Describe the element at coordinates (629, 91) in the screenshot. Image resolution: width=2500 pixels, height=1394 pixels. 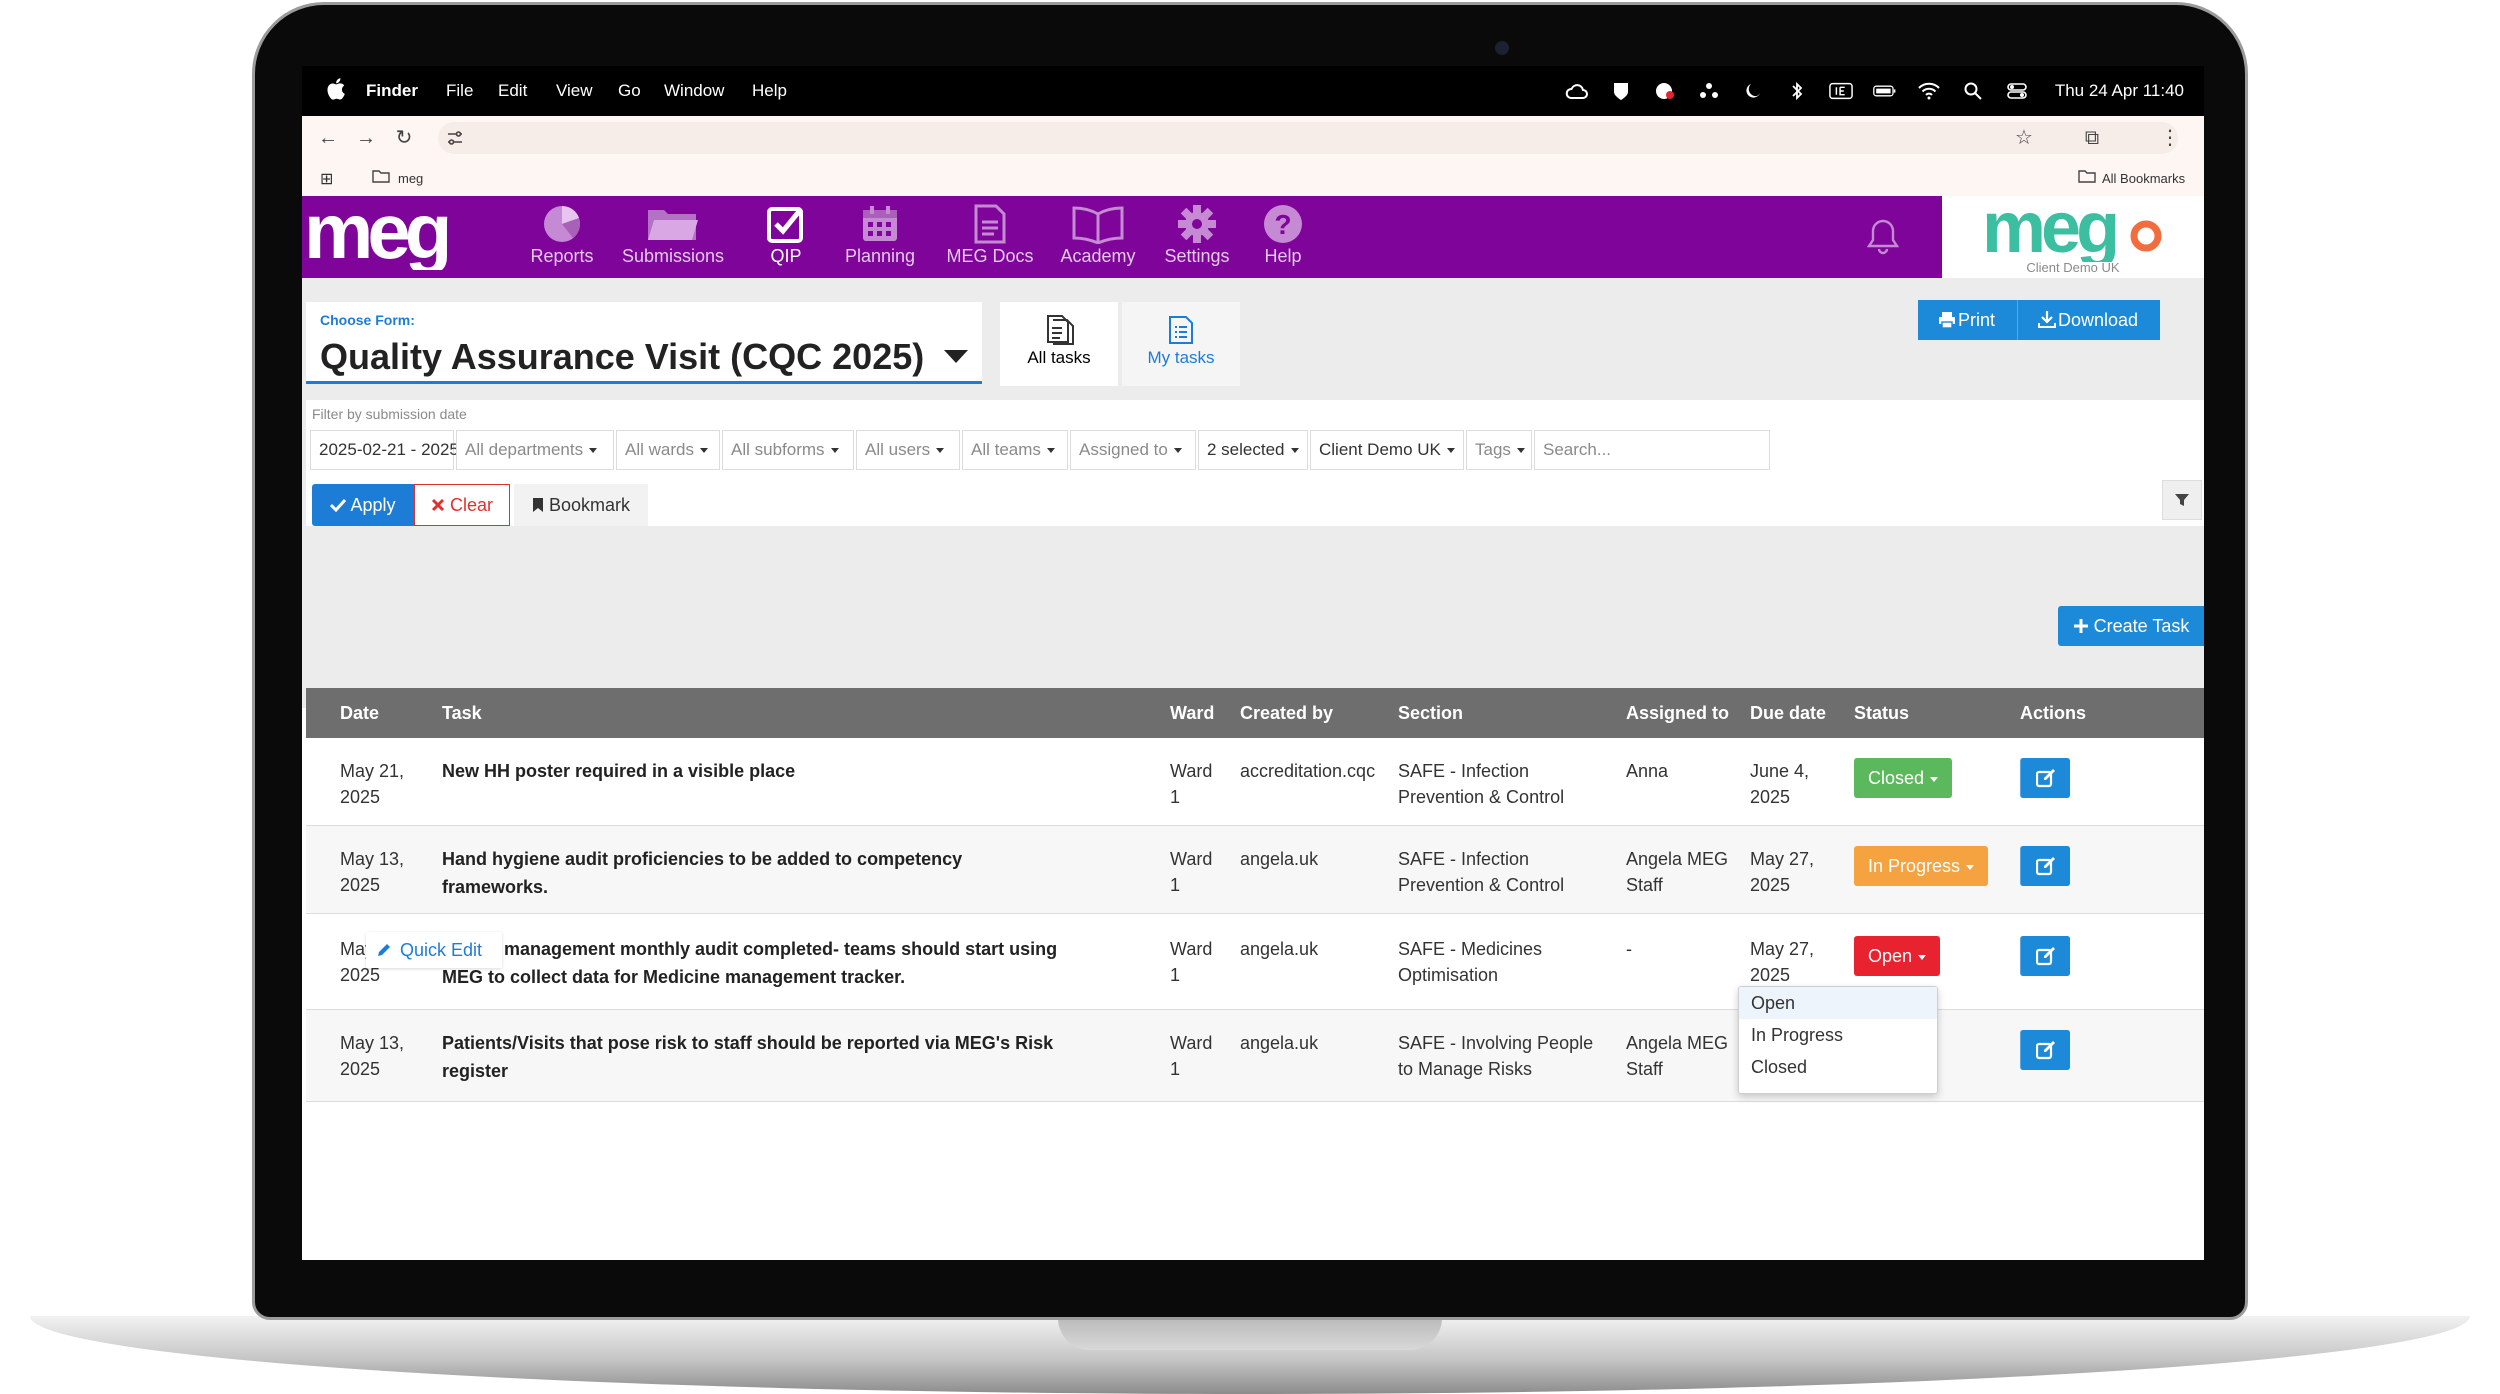
I see `menu-go: Go` at that location.